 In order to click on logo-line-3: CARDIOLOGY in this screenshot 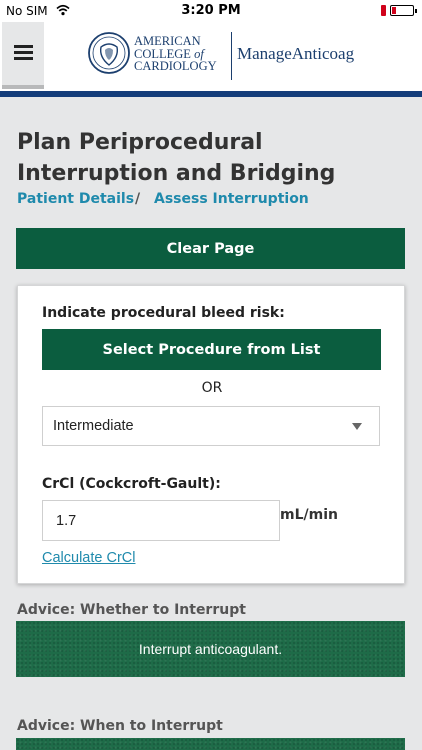, I will do `click(175, 66)`.